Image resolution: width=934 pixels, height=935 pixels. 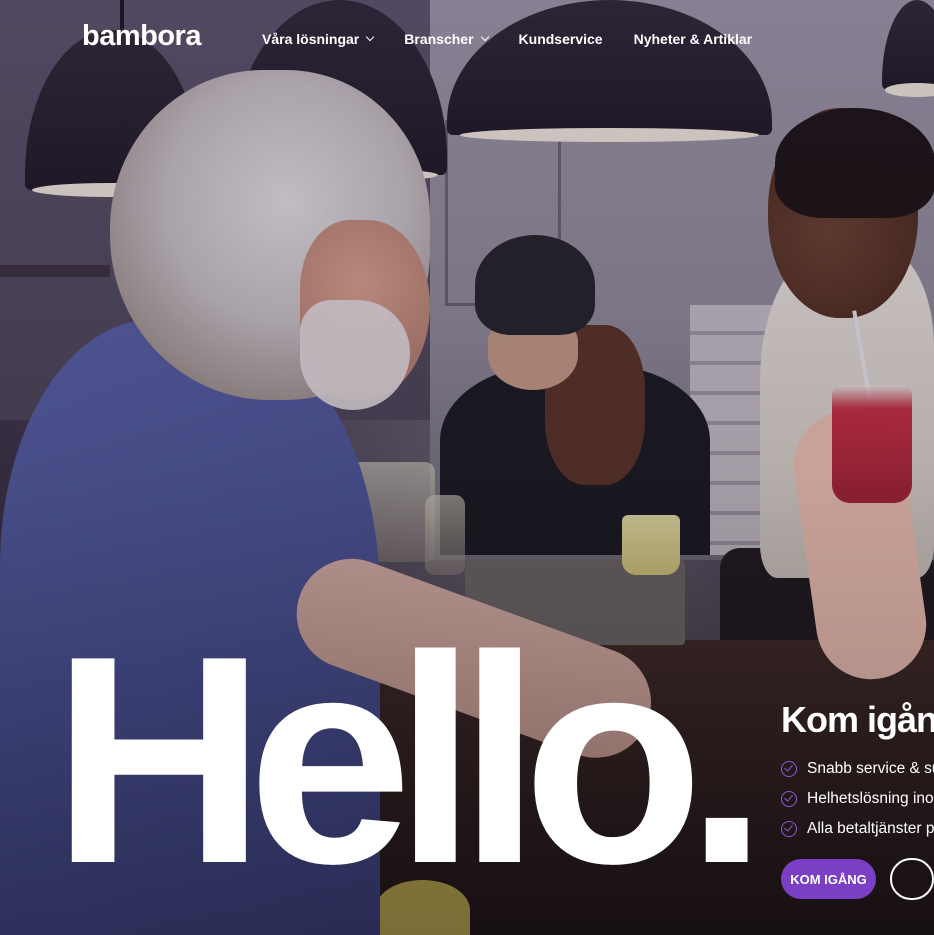 I want to click on nav-item-label: Våra lösningar, so click(x=311, y=39).